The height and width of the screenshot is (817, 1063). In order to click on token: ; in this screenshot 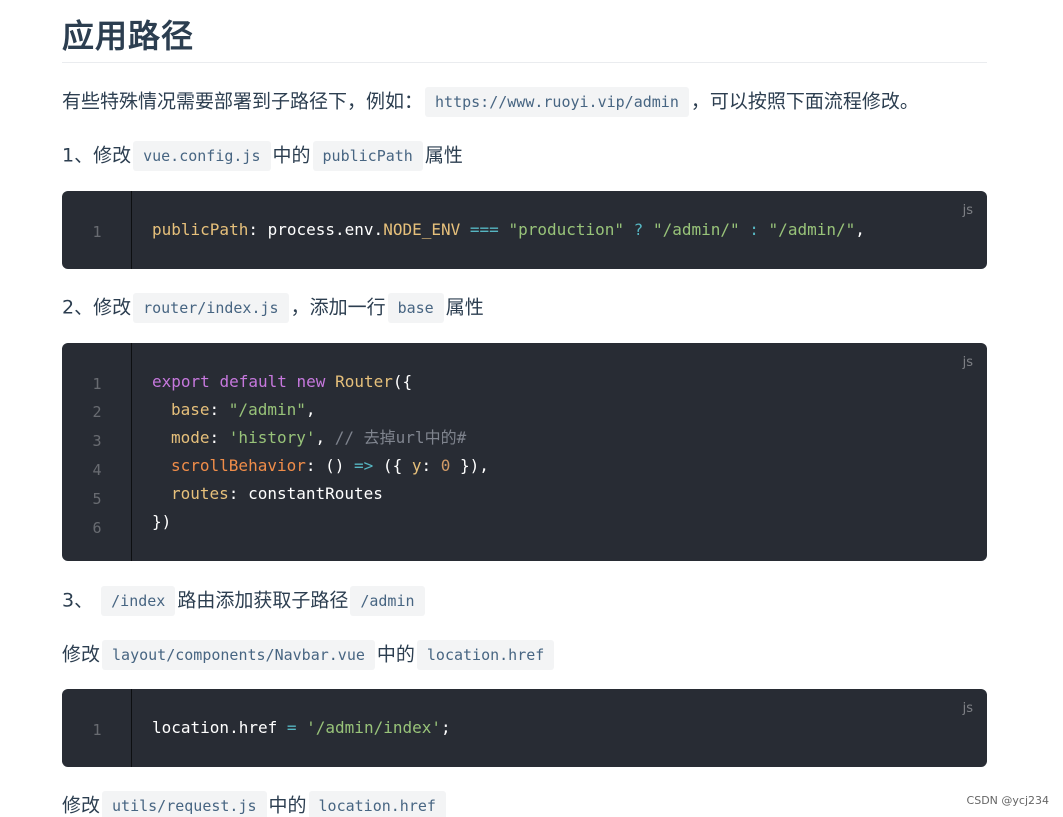, I will do `click(446, 727)`.